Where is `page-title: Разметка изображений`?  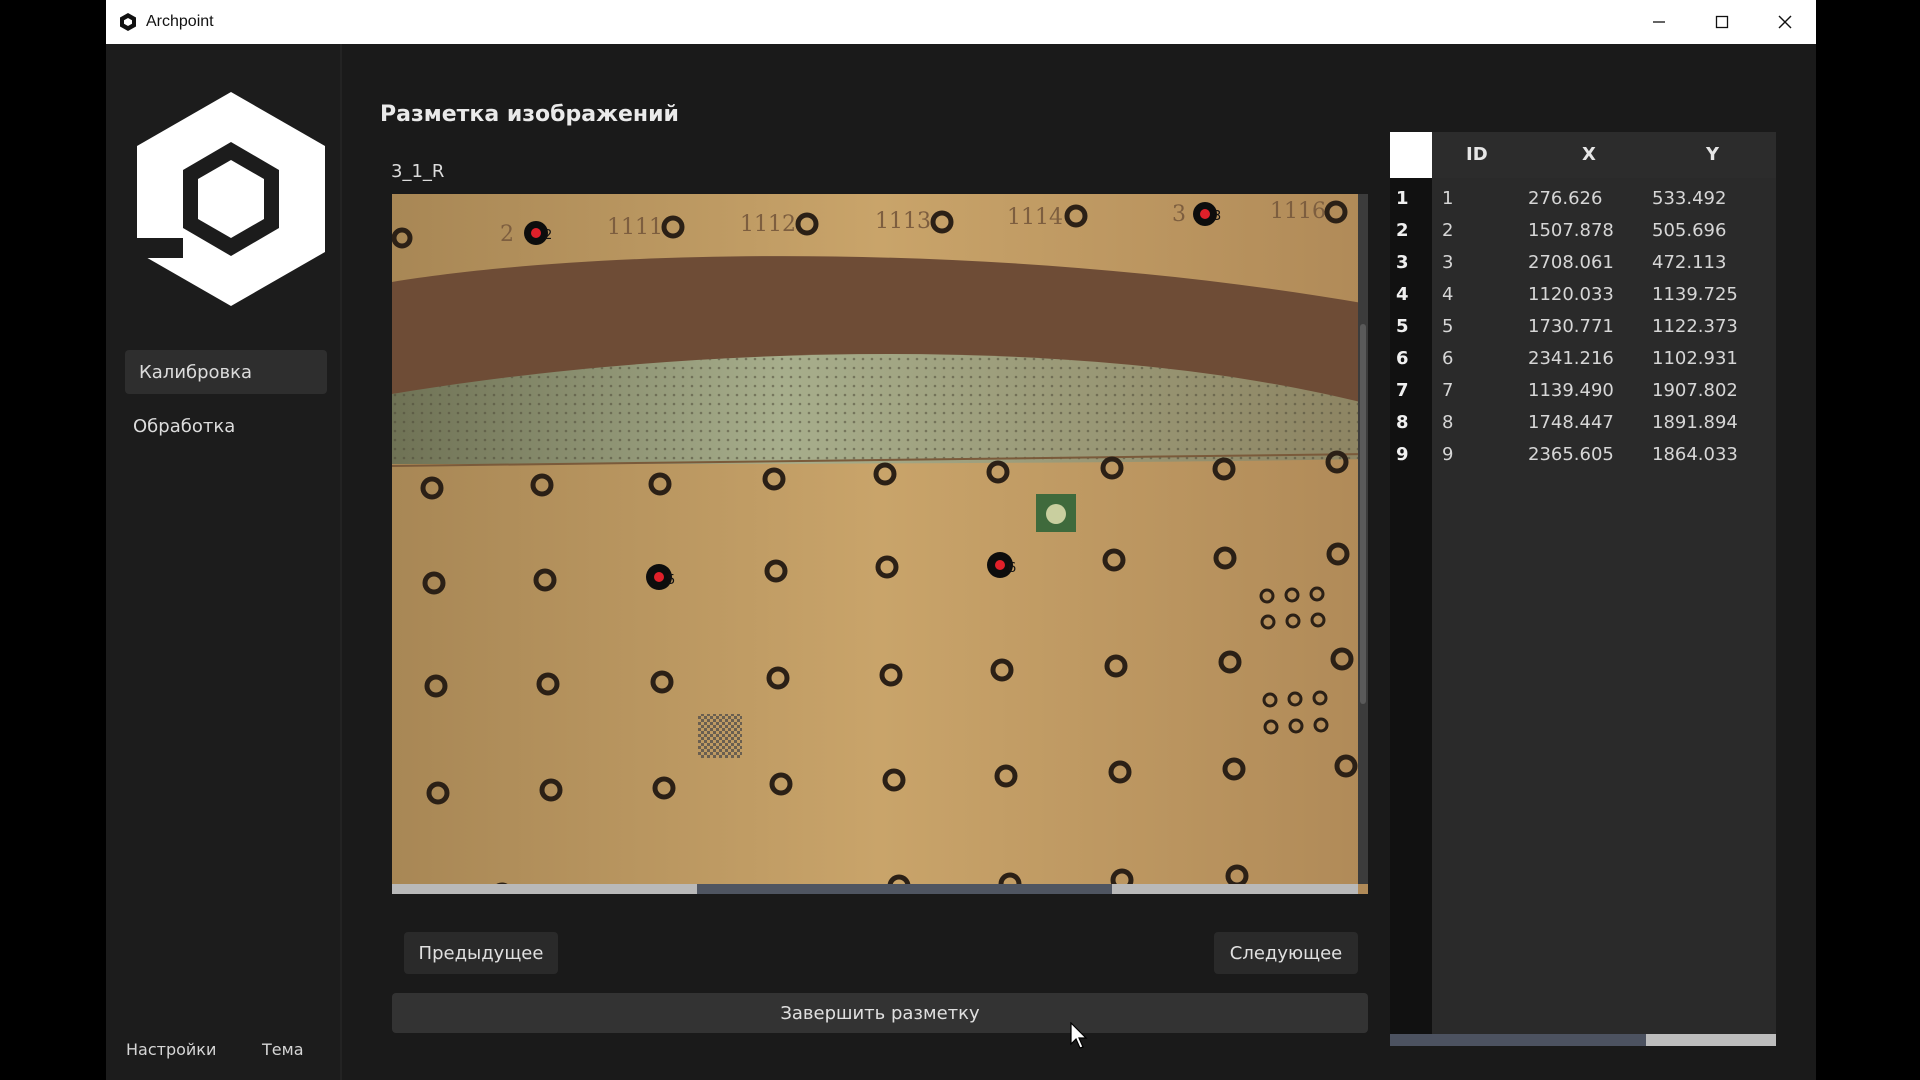 page-title: Разметка изображений is located at coordinates (529, 114).